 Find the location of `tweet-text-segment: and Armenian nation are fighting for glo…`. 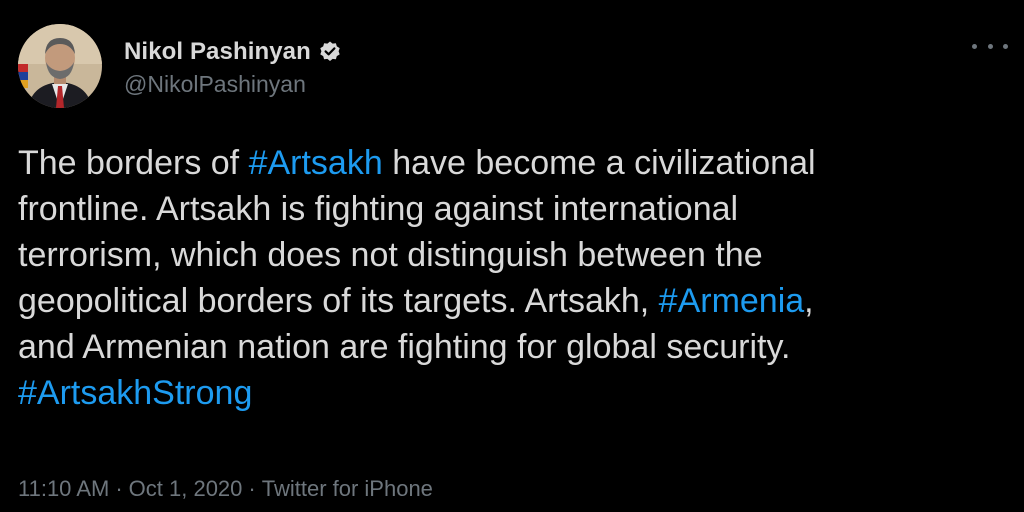

tweet-text-segment: and Armenian nation are fighting for glo… is located at coordinates (404, 347).